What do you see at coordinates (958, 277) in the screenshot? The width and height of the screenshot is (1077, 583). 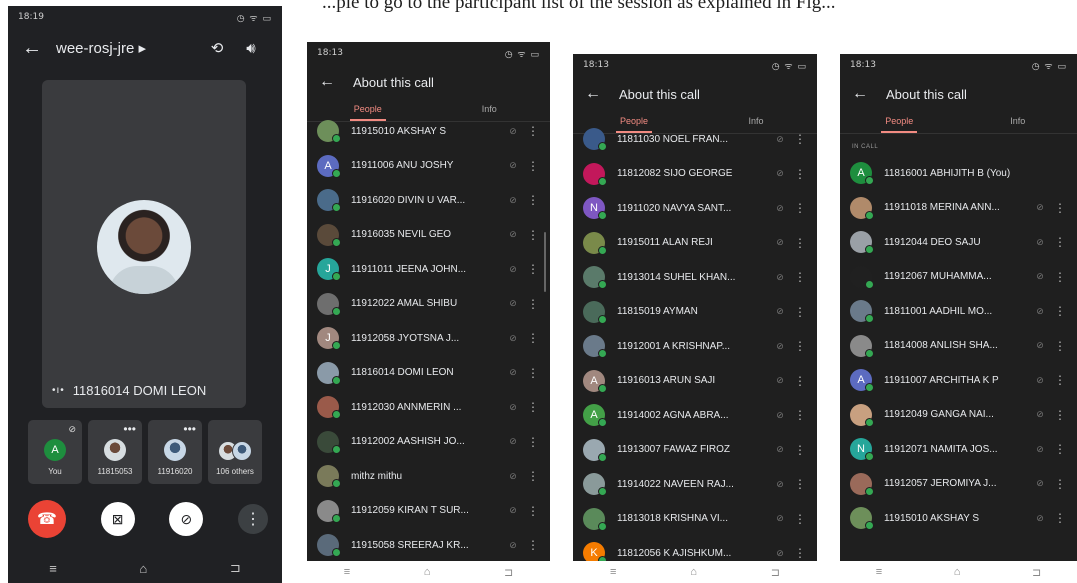 I see `participant-row: 11912067 MUHAMMA... ⊘ ⋮` at bounding box center [958, 277].